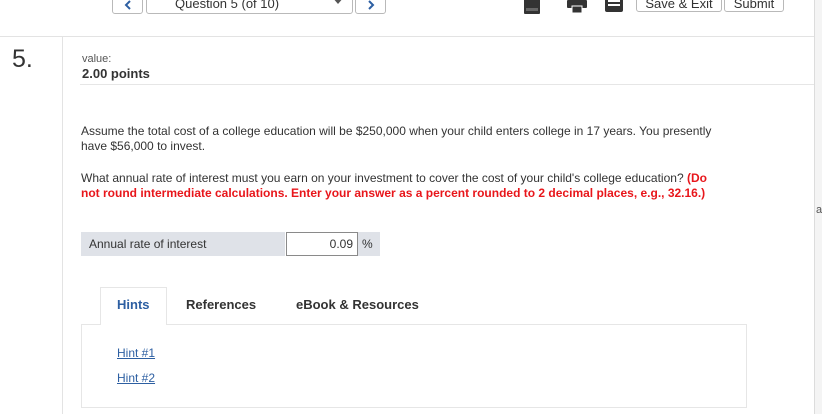  What do you see at coordinates (22, 59) in the screenshot?
I see `question-number: 5.` at bounding box center [22, 59].